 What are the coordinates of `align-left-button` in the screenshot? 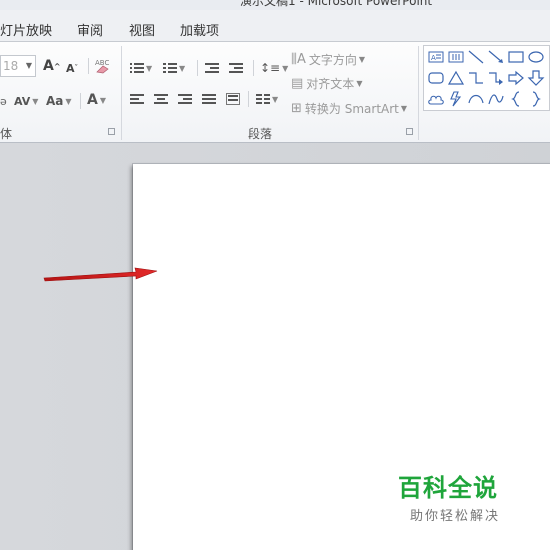 It's located at (137, 99).